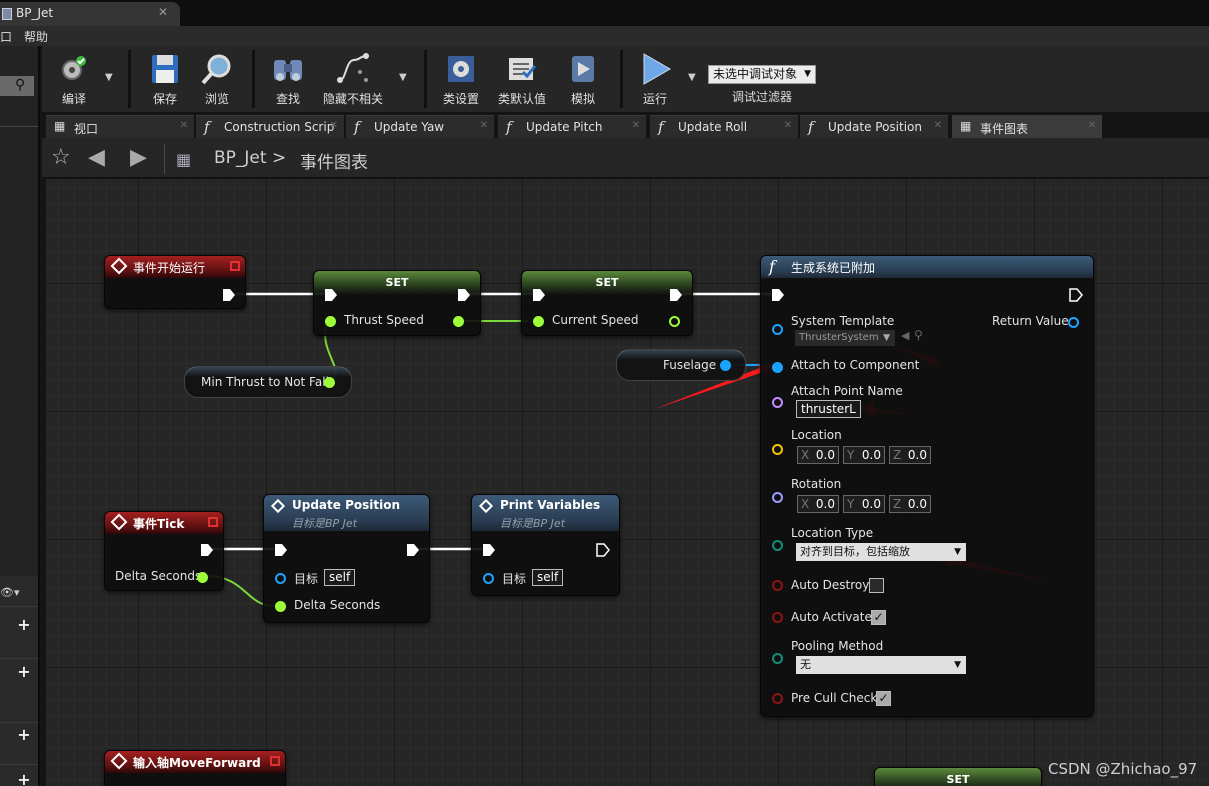  I want to click on breadcrumb-root: BP_Jet, so click(240, 158).